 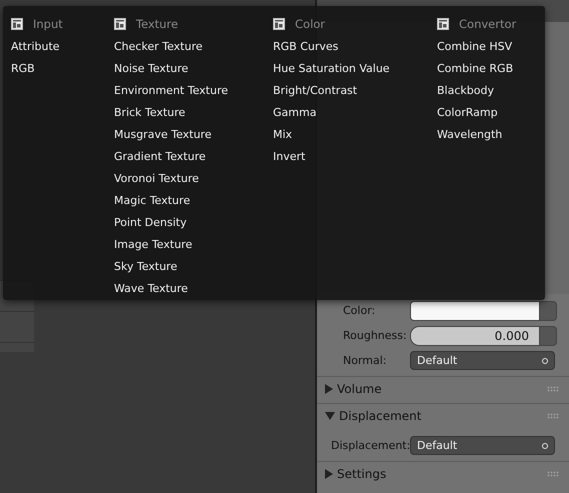 What do you see at coordinates (193, 223) in the screenshot?
I see `menu-item: Point Density` at bounding box center [193, 223].